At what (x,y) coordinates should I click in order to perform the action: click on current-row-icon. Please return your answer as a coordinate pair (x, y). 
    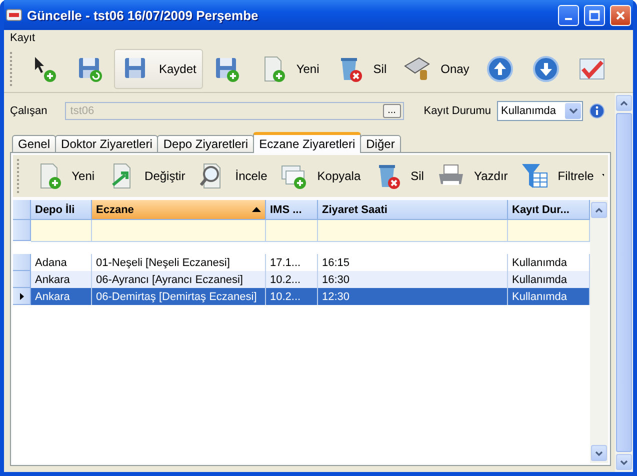
    Looking at the image, I should click on (22, 296).